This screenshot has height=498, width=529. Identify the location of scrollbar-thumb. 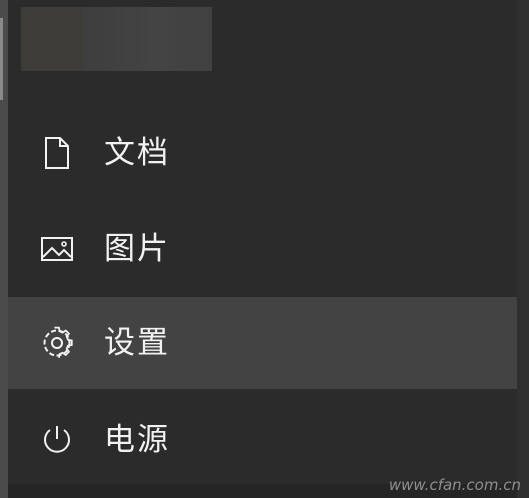
(1, 59).